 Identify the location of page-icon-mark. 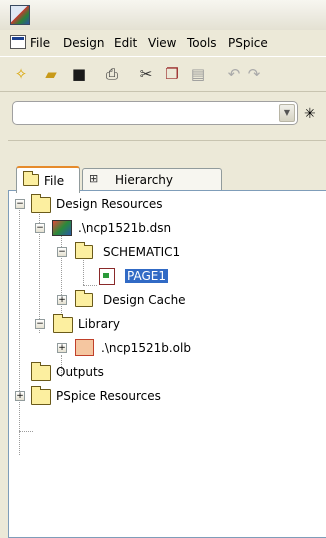
(106, 275).